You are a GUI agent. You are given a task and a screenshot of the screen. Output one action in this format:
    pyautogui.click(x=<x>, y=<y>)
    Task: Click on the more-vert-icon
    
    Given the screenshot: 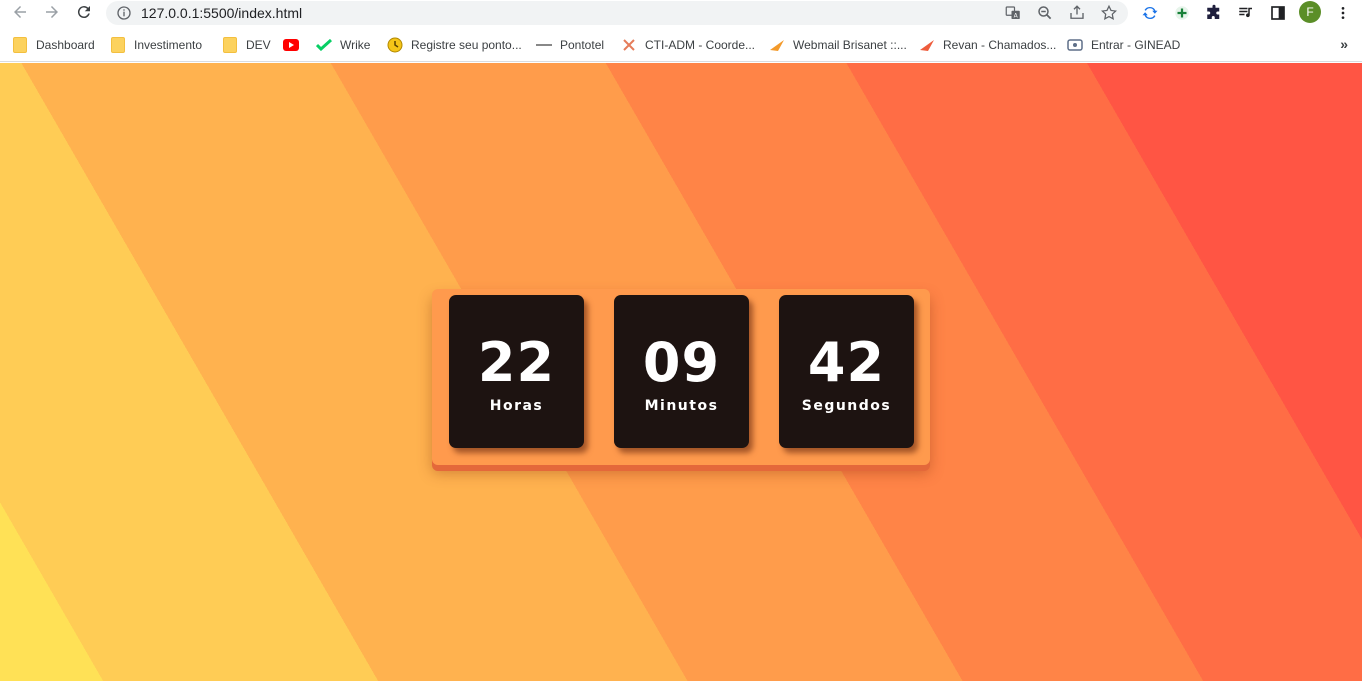 What is the action you would take?
    pyautogui.click(x=1343, y=13)
    